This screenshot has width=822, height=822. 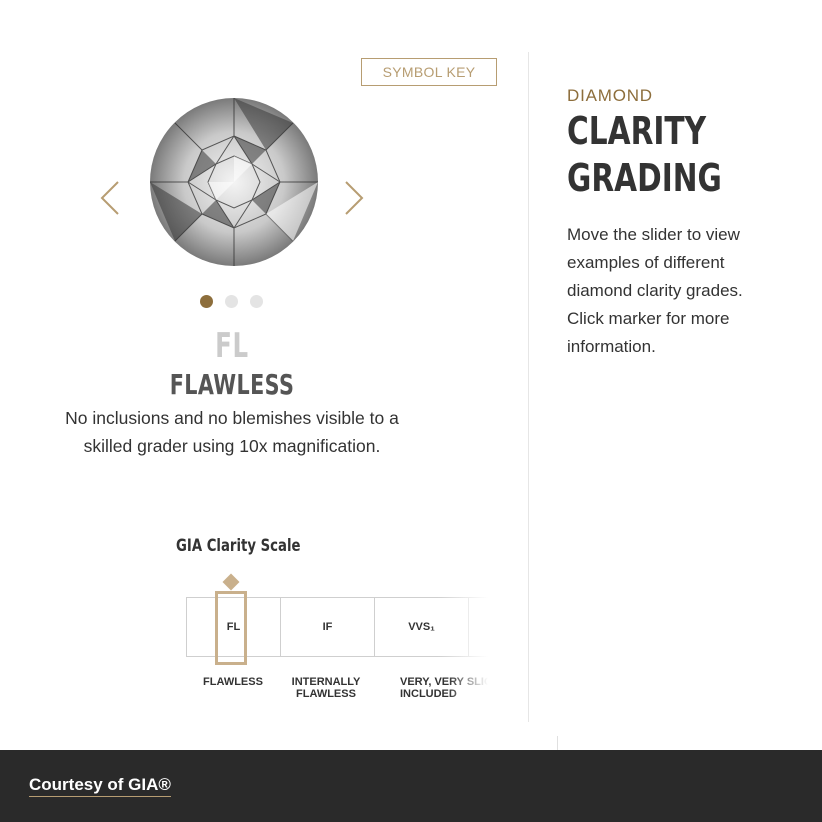 I want to click on next-arrow-button, so click(x=354, y=198).